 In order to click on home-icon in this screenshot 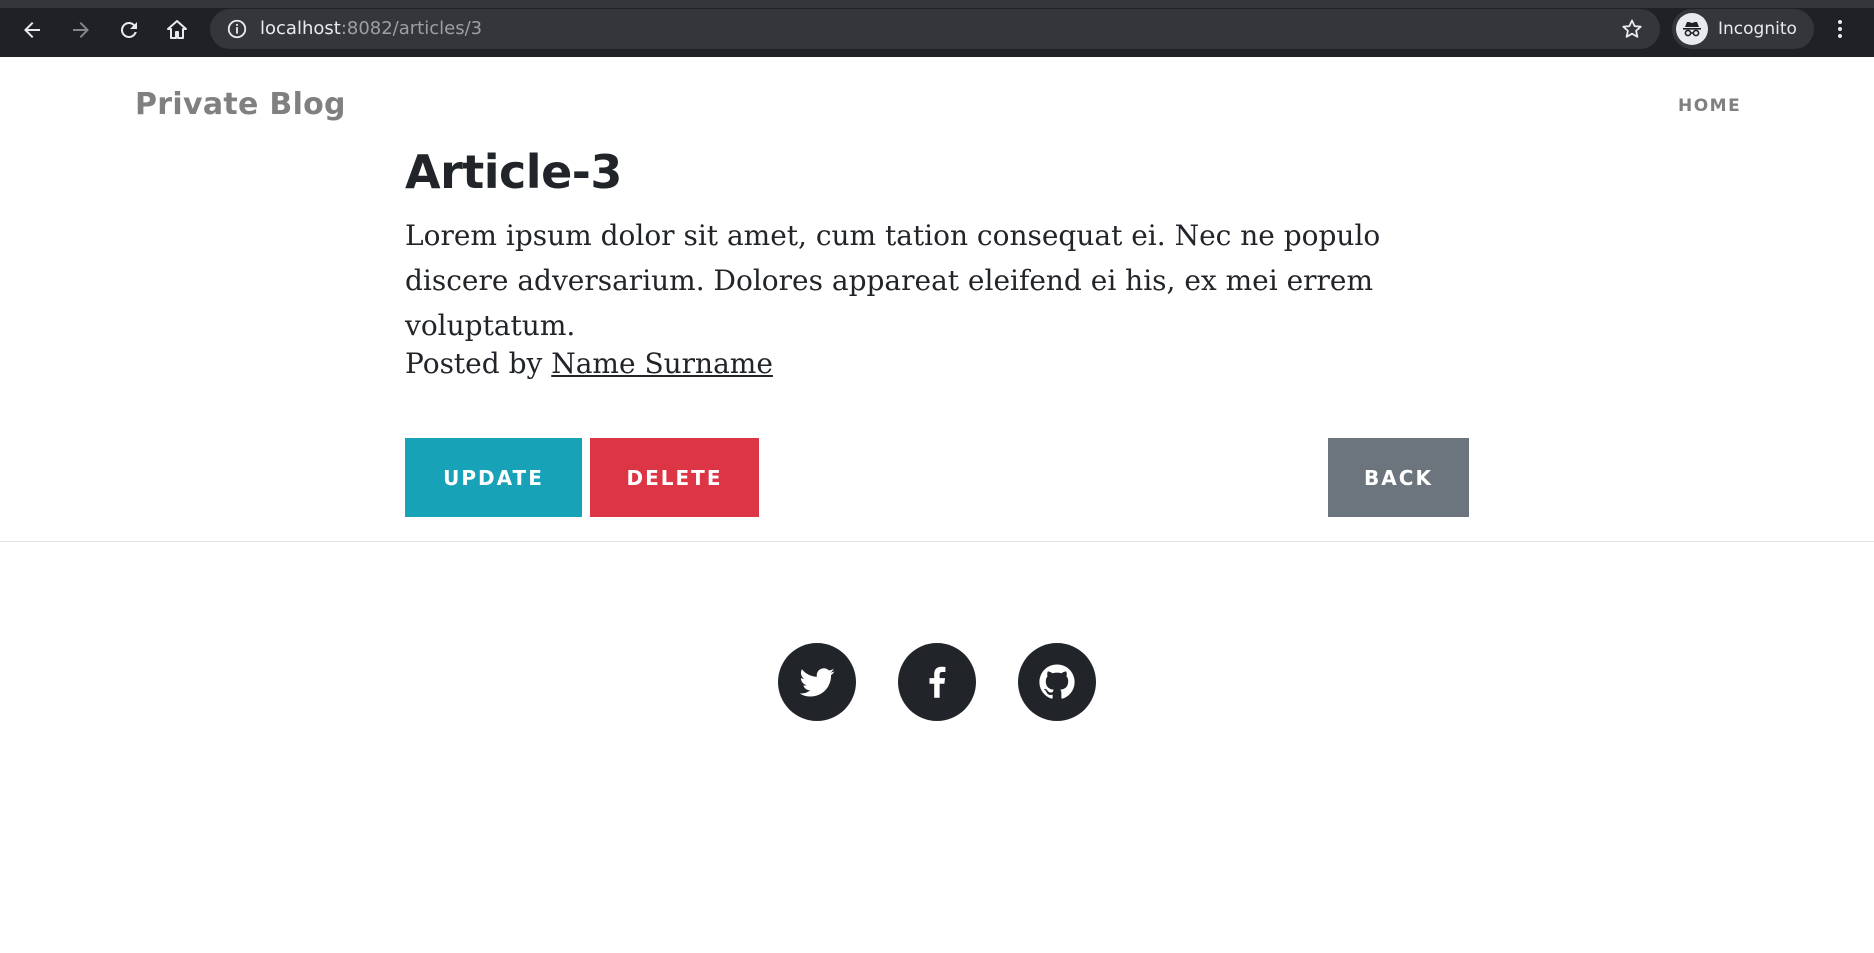, I will do `click(177, 29)`.